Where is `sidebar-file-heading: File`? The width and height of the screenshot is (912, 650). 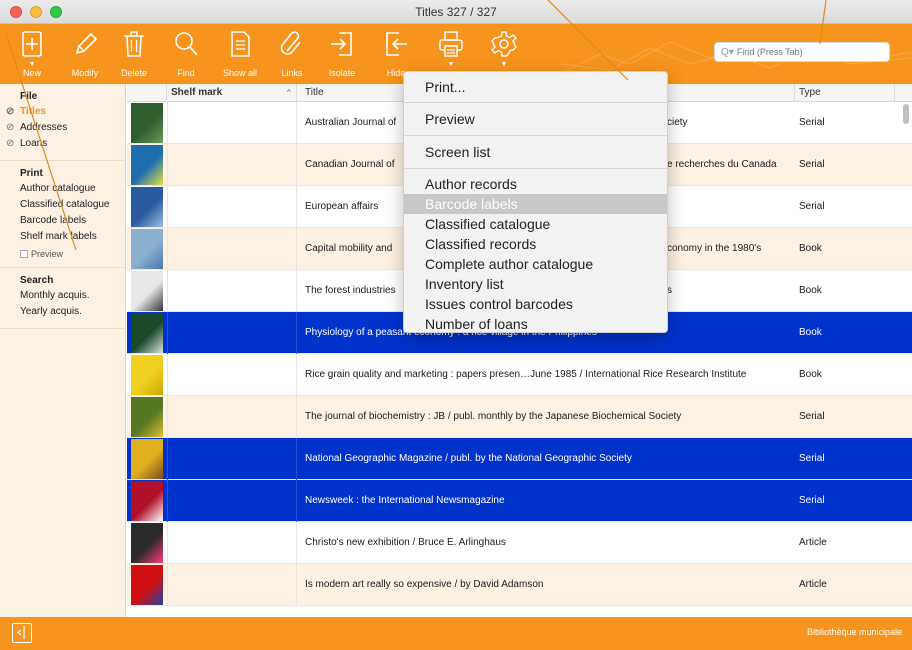
sidebar-file-heading: File is located at coordinates (29, 96).